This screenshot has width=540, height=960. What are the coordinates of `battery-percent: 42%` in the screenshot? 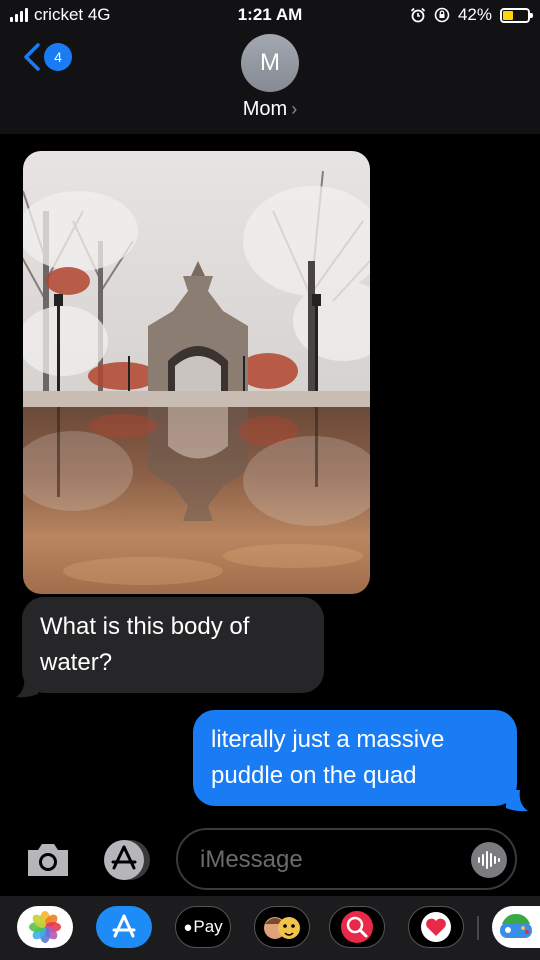 It's located at (474, 14).